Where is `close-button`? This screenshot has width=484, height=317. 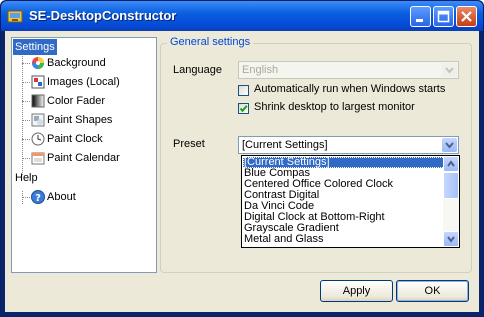
close-button is located at coordinates (466, 16).